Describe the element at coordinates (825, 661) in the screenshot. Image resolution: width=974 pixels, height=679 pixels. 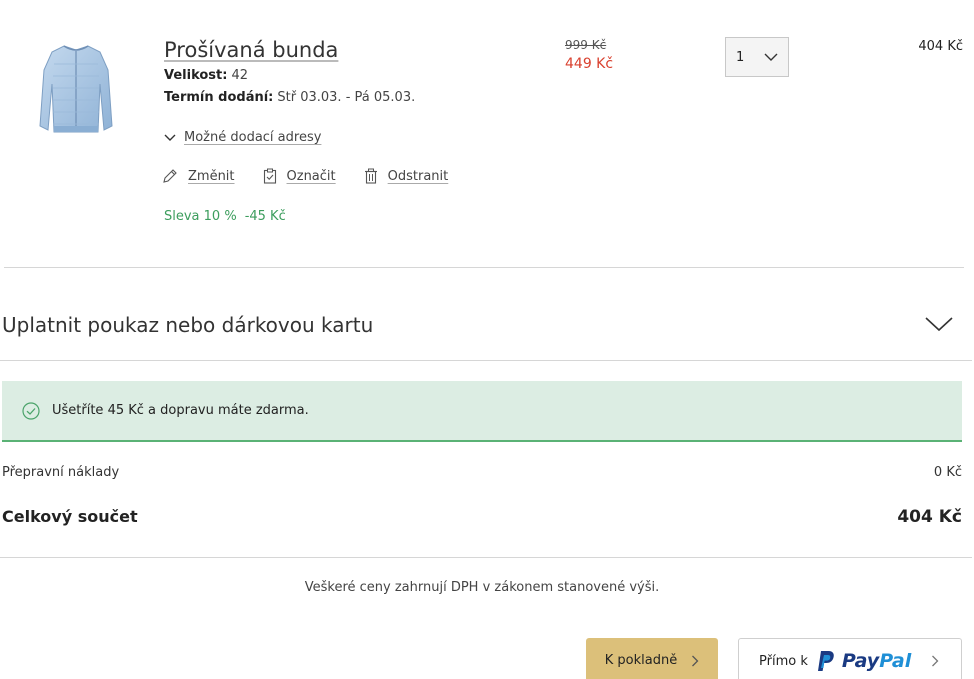
I see `paypal-p-icon` at that location.